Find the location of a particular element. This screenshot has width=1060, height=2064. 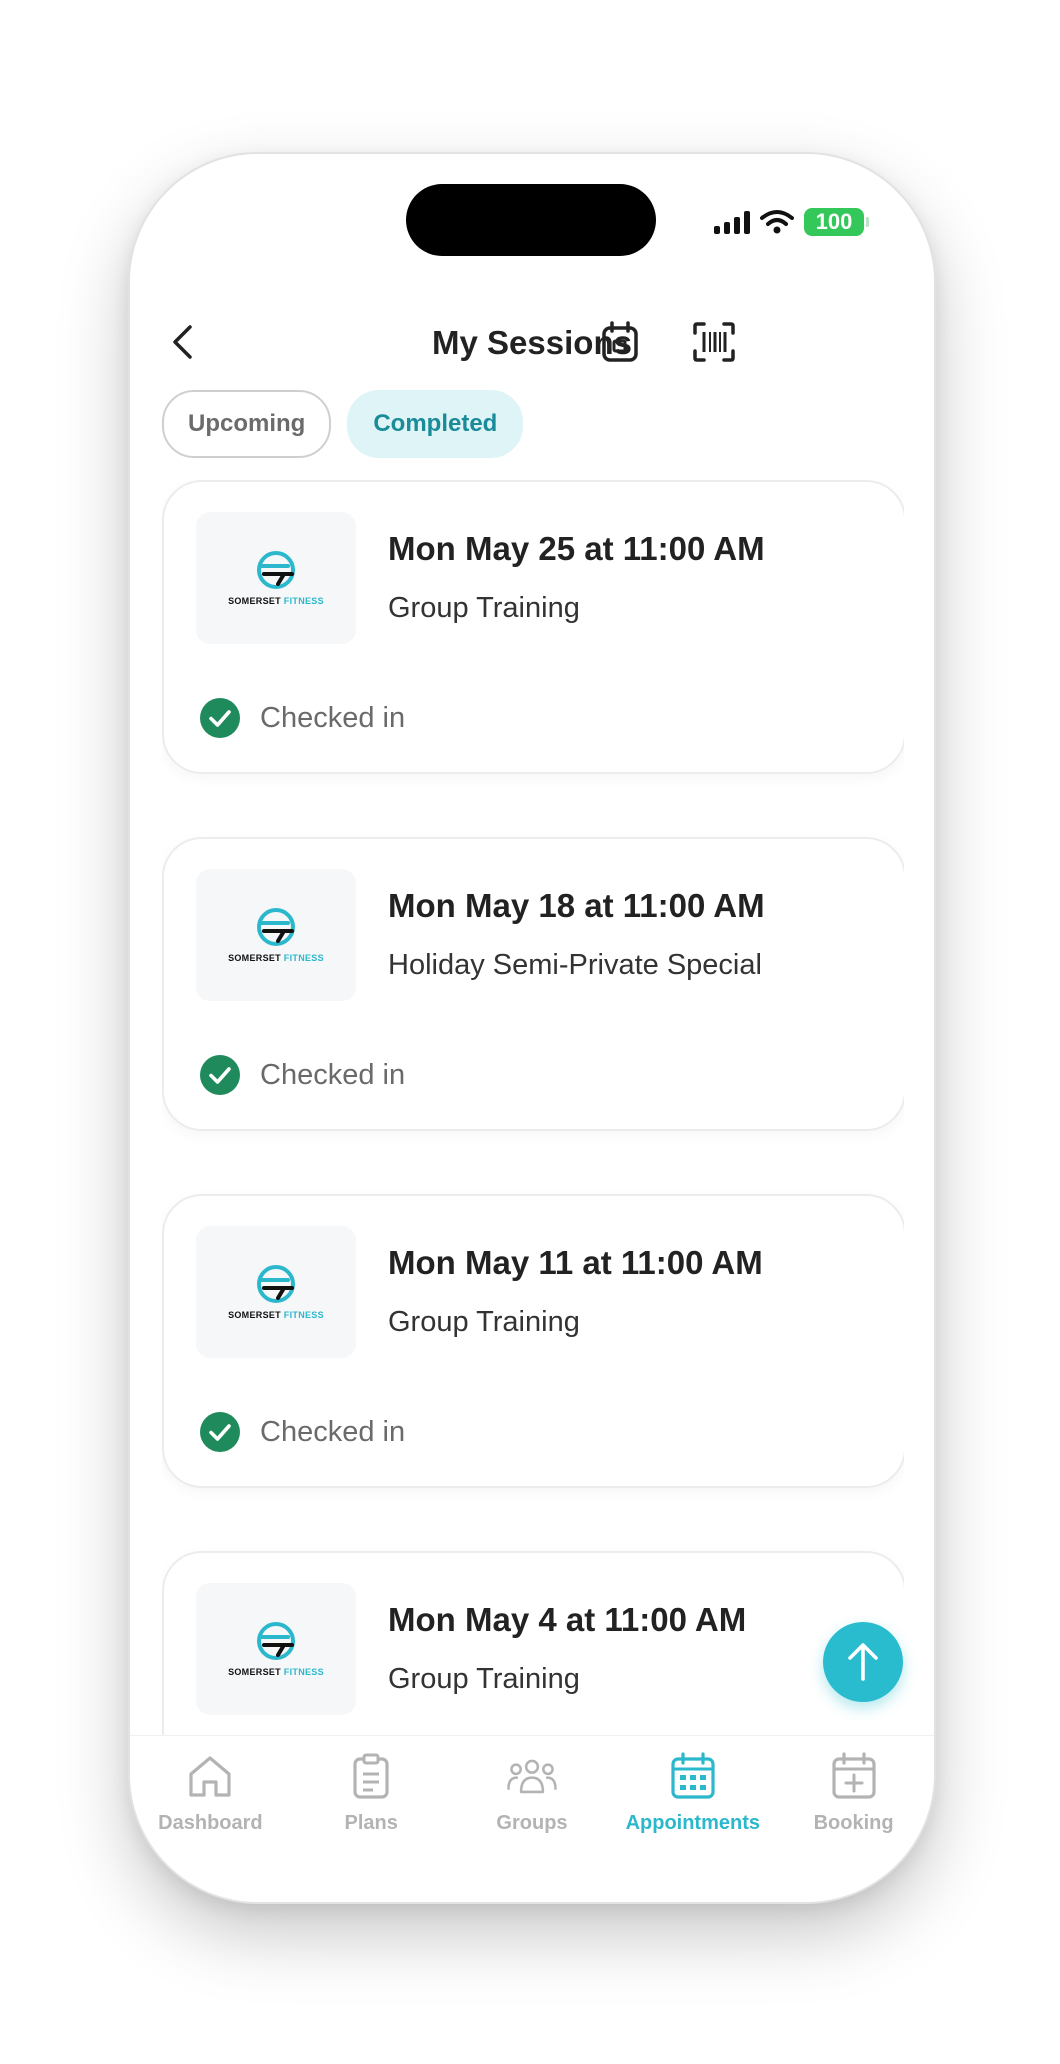

nav-item-groups: Groups is located at coordinates (532, 1819).